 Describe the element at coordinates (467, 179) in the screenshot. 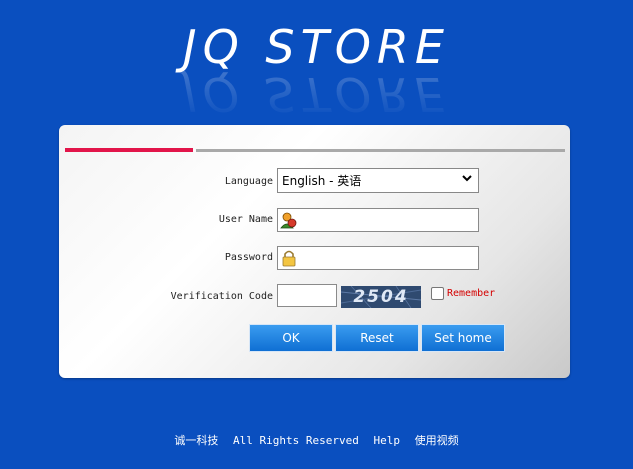

I see `chevron-down-icon` at that location.